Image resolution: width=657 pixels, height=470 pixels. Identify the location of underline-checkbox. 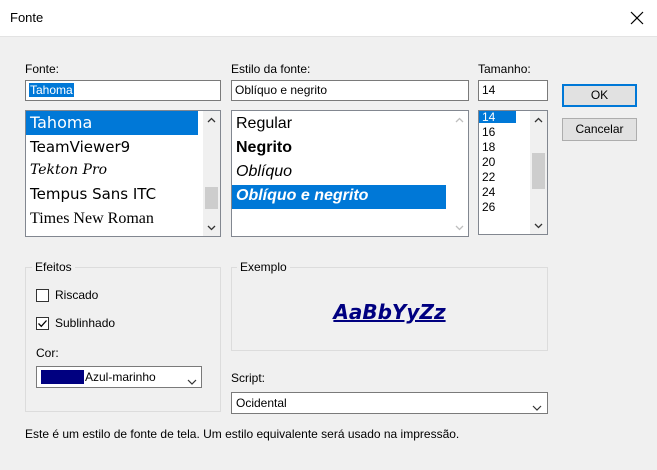
(42, 323).